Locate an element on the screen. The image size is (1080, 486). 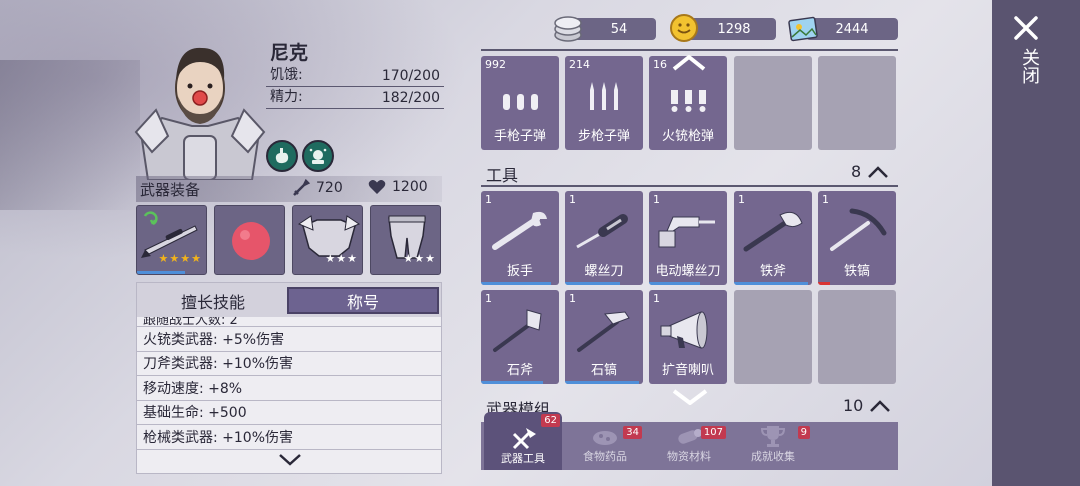
tools-section-toggle: 8 is located at coordinates (870, 171).